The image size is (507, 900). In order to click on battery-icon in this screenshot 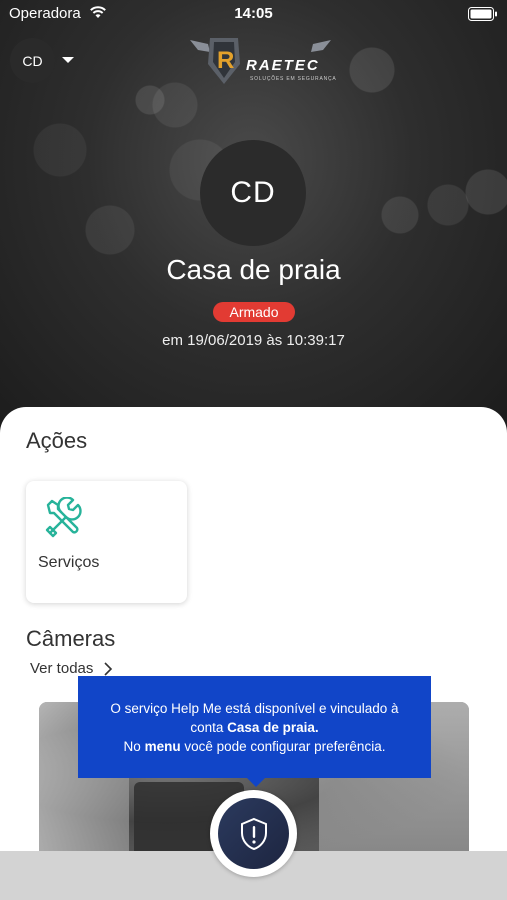, I will do `click(482, 14)`.